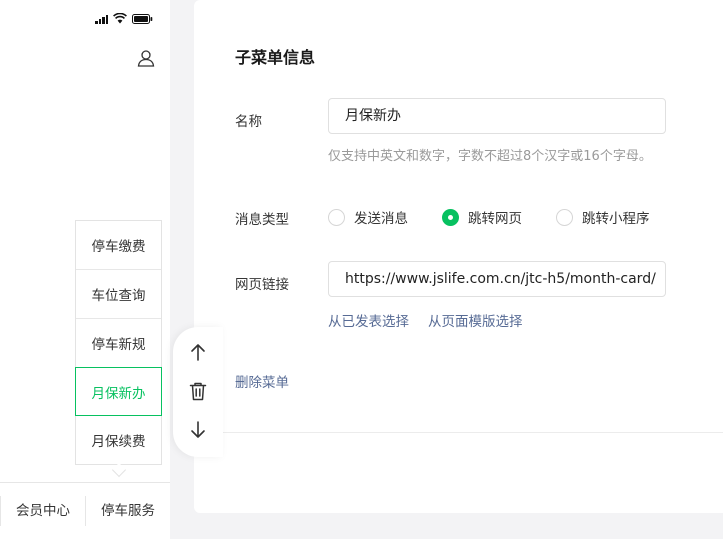 Image resolution: width=723 pixels, height=539 pixels. I want to click on type-radio-group: 发送消息 跳转网页 跳转小程序, so click(506, 217).